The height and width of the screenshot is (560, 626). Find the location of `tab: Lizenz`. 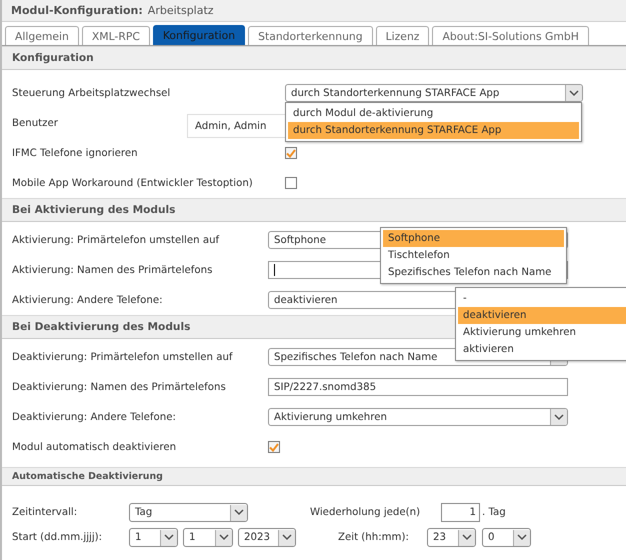

tab: Lizenz is located at coordinates (403, 35).